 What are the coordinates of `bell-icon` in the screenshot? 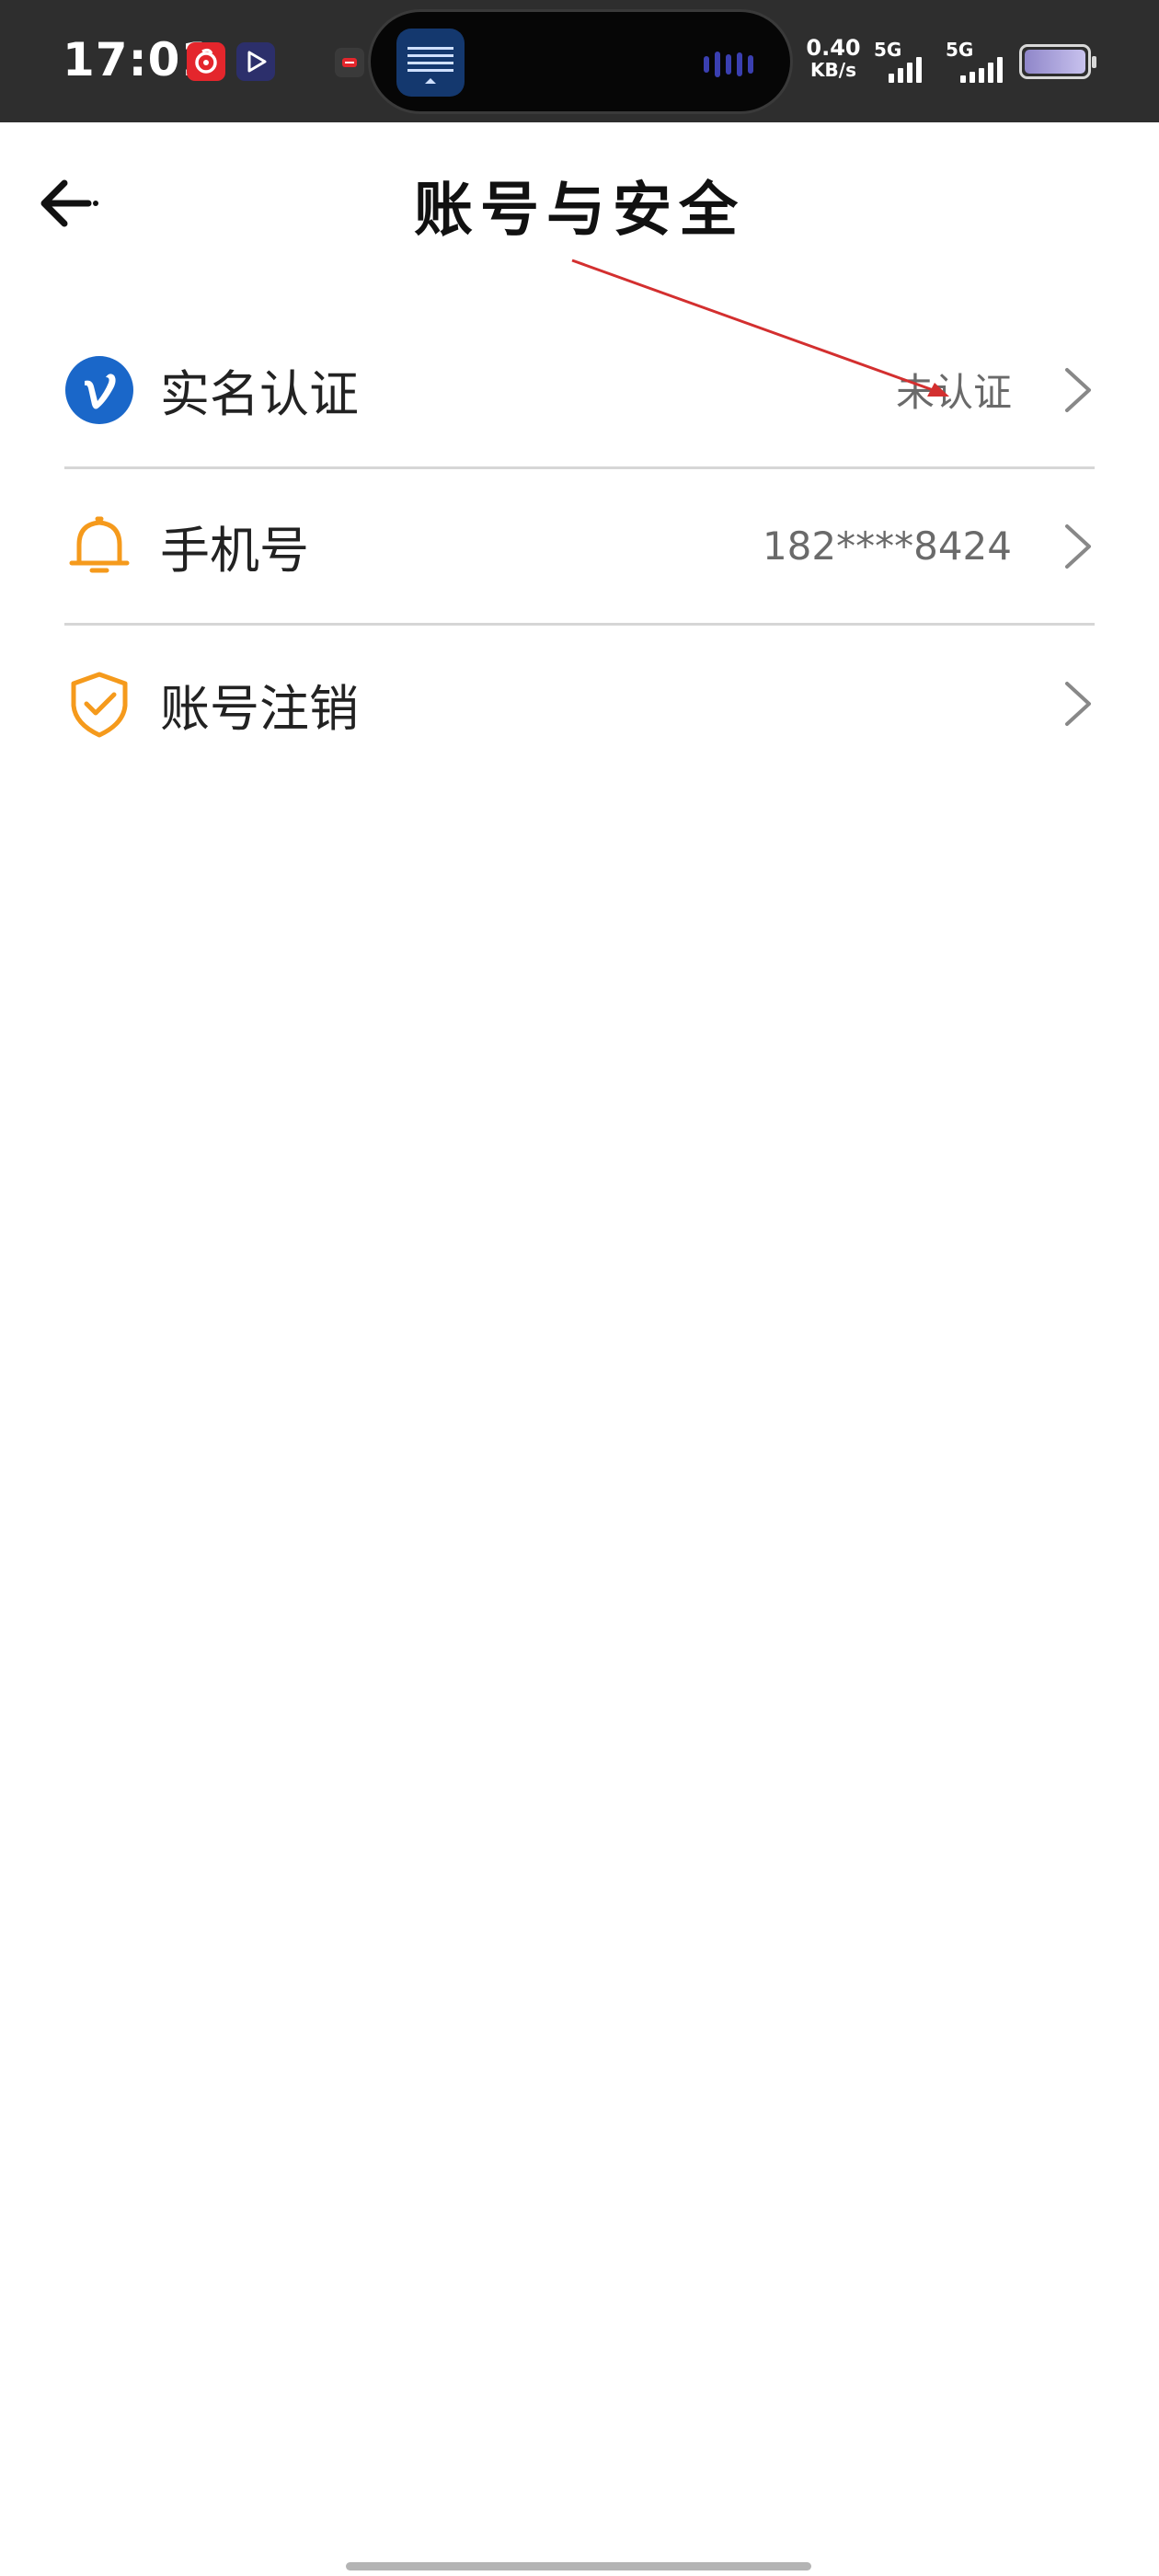 It's located at (99, 546).